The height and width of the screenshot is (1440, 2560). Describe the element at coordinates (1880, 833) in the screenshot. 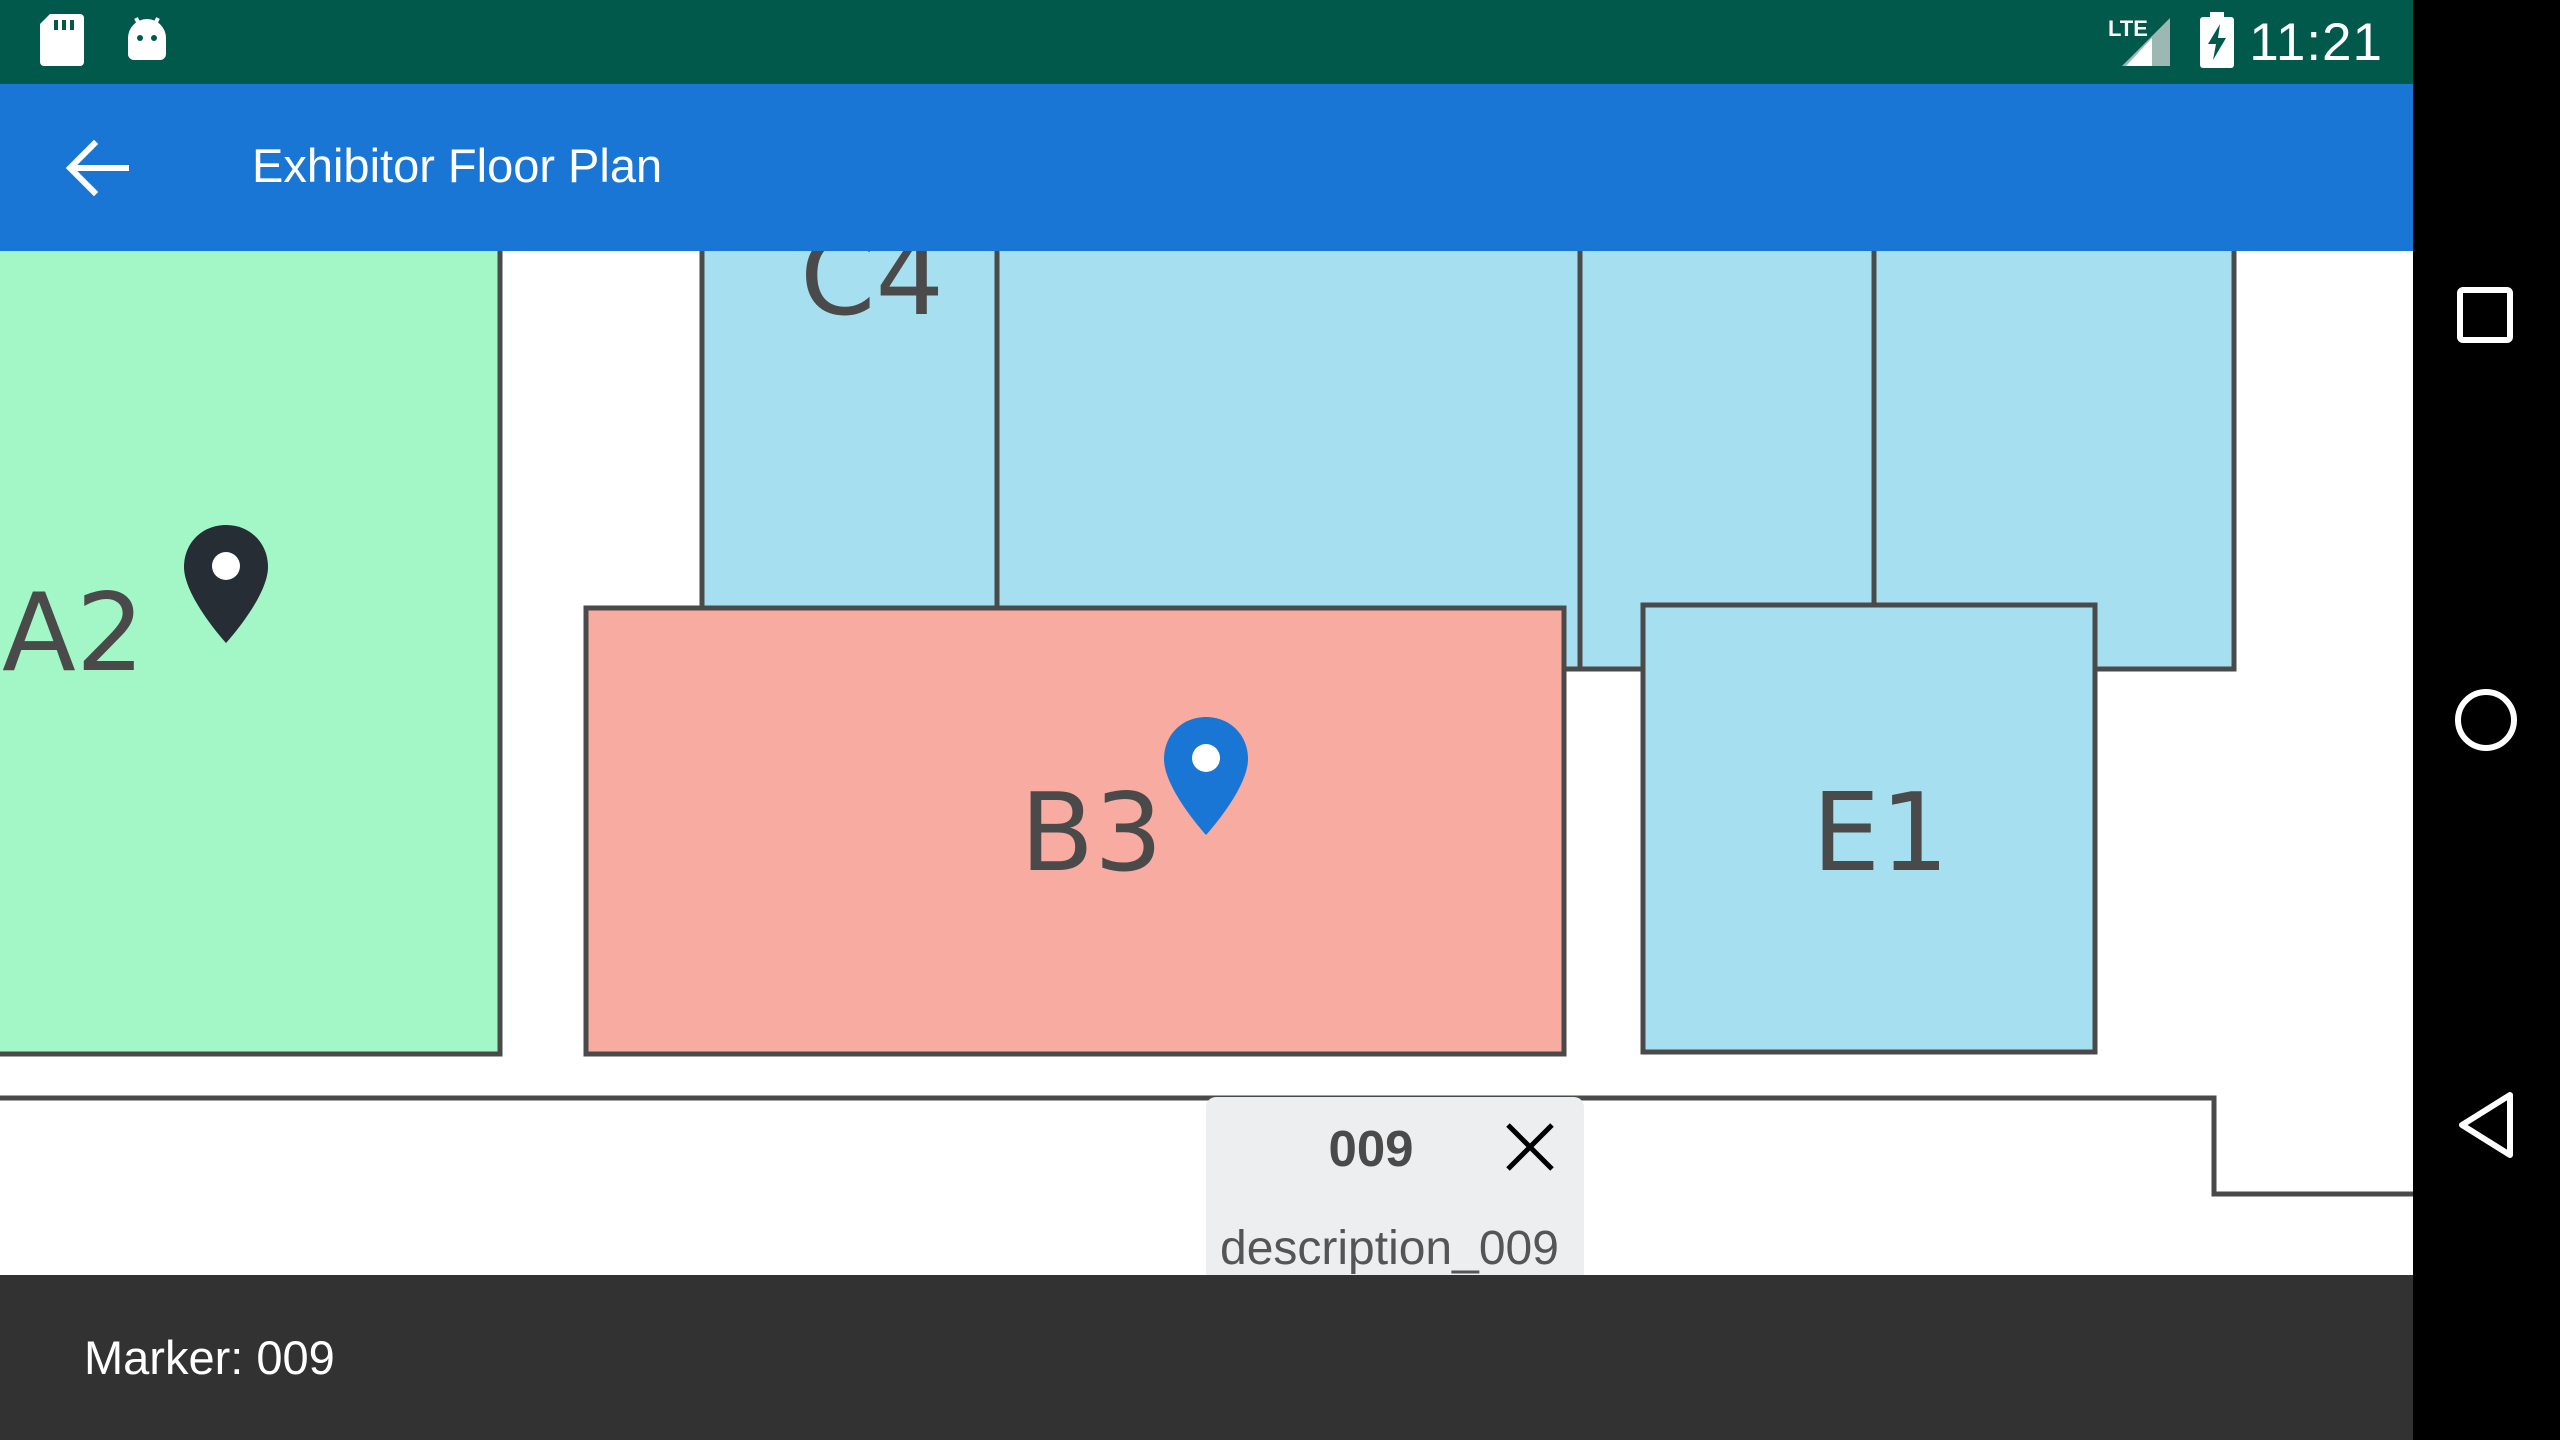

I see `booth-label-e1: E1` at that location.